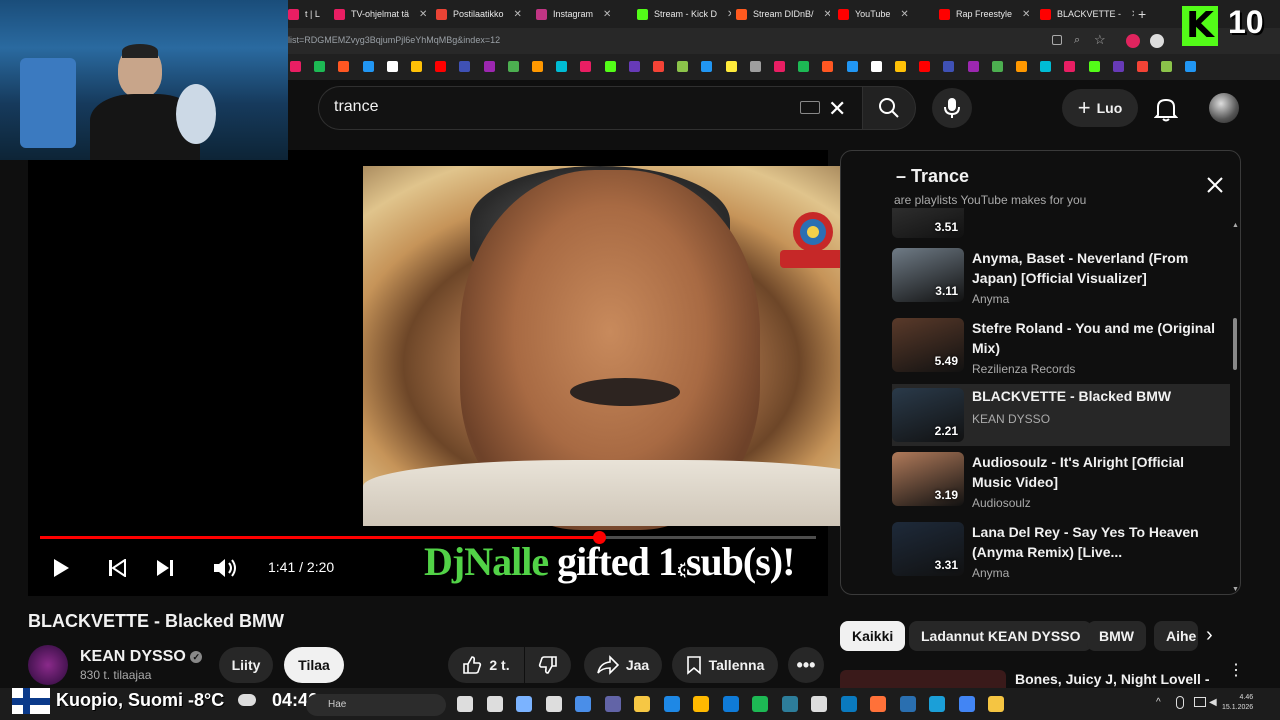 This screenshot has width=1280, height=720. Describe the element at coordinates (1100, 108) in the screenshot. I see `create-button: + Luo` at that location.